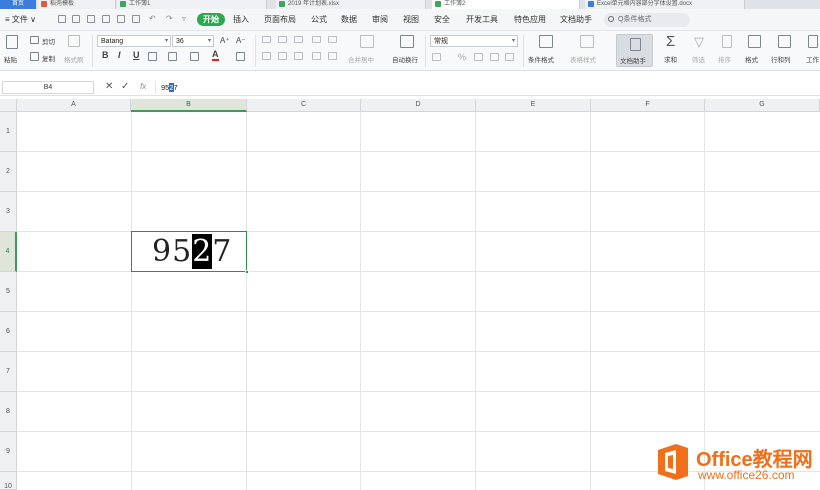 The width and height of the screenshot is (820, 490). Describe the element at coordinates (754, 41) in the screenshot. I see `format-icon` at that location.